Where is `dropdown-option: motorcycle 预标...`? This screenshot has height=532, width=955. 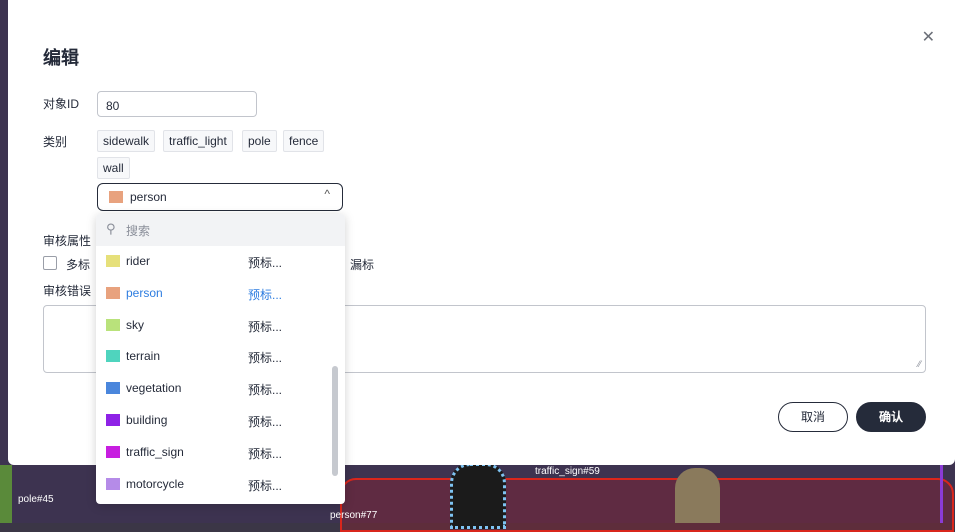 dropdown-option: motorcycle 预标... is located at coordinates (213, 484).